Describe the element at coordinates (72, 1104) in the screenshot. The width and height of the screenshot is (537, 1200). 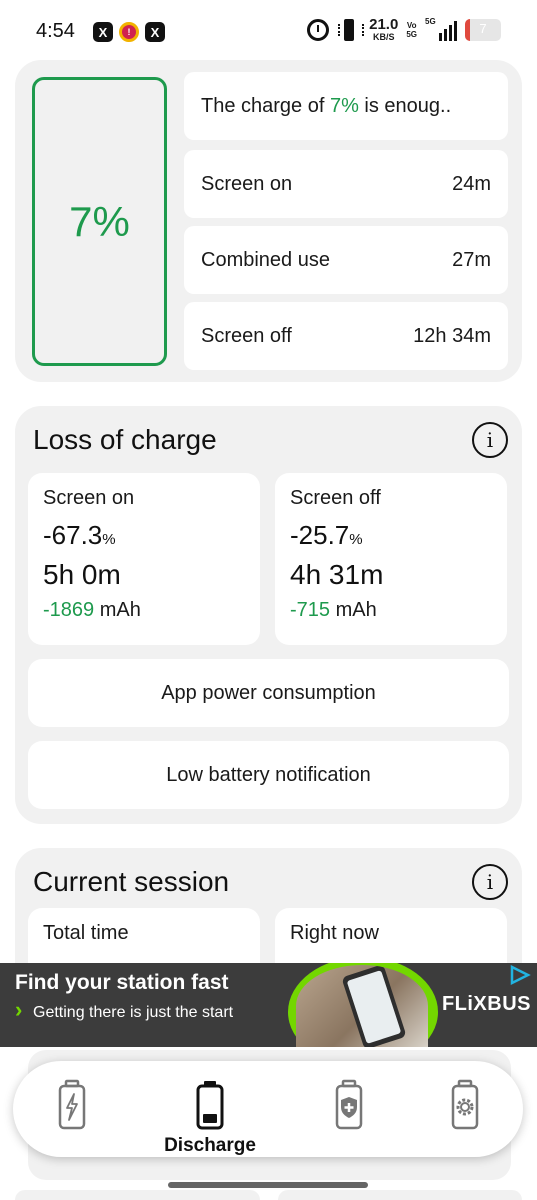
I see `battery-charge-icon` at that location.